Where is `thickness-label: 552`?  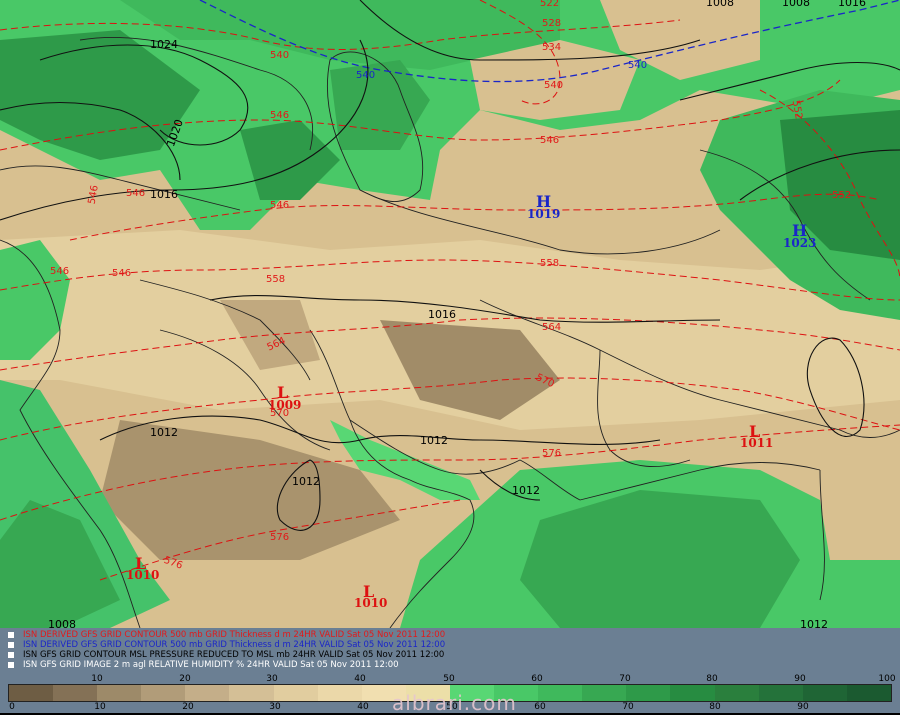 thickness-label: 552 is located at coordinates (841, 195).